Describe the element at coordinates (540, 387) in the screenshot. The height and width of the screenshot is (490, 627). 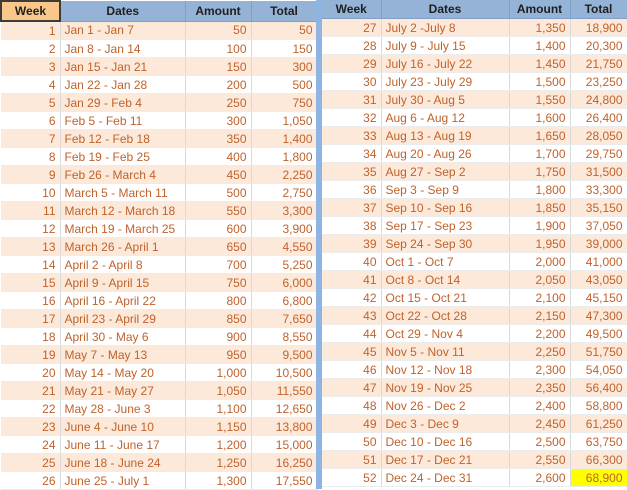
I see `amount-cell: 2,350` at that location.